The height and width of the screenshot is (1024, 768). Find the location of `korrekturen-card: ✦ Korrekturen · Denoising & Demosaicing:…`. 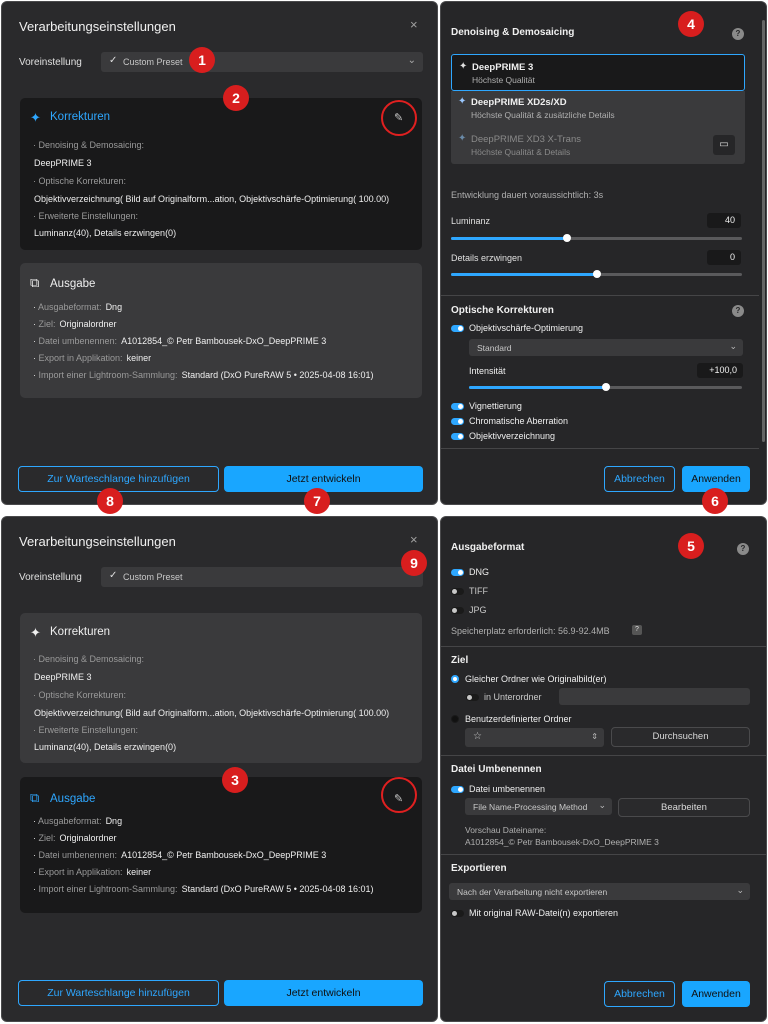

korrekturen-card: ✦ Korrekturen · Denoising & Demosaicing:… is located at coordinates (221, 688).